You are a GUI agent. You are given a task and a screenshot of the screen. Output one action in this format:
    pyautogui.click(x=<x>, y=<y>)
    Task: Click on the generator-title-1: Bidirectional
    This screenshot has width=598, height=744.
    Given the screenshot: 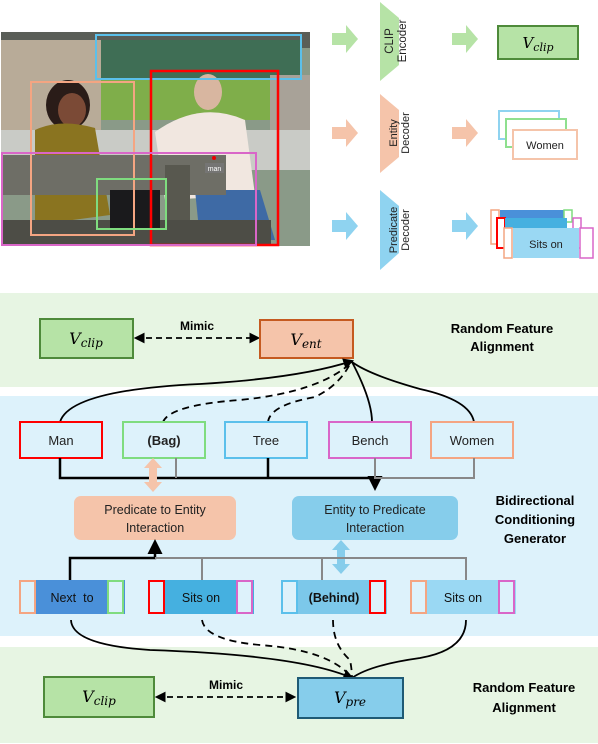 What is the action you would take?
    pyautogui.click(x=535, y=500)
    